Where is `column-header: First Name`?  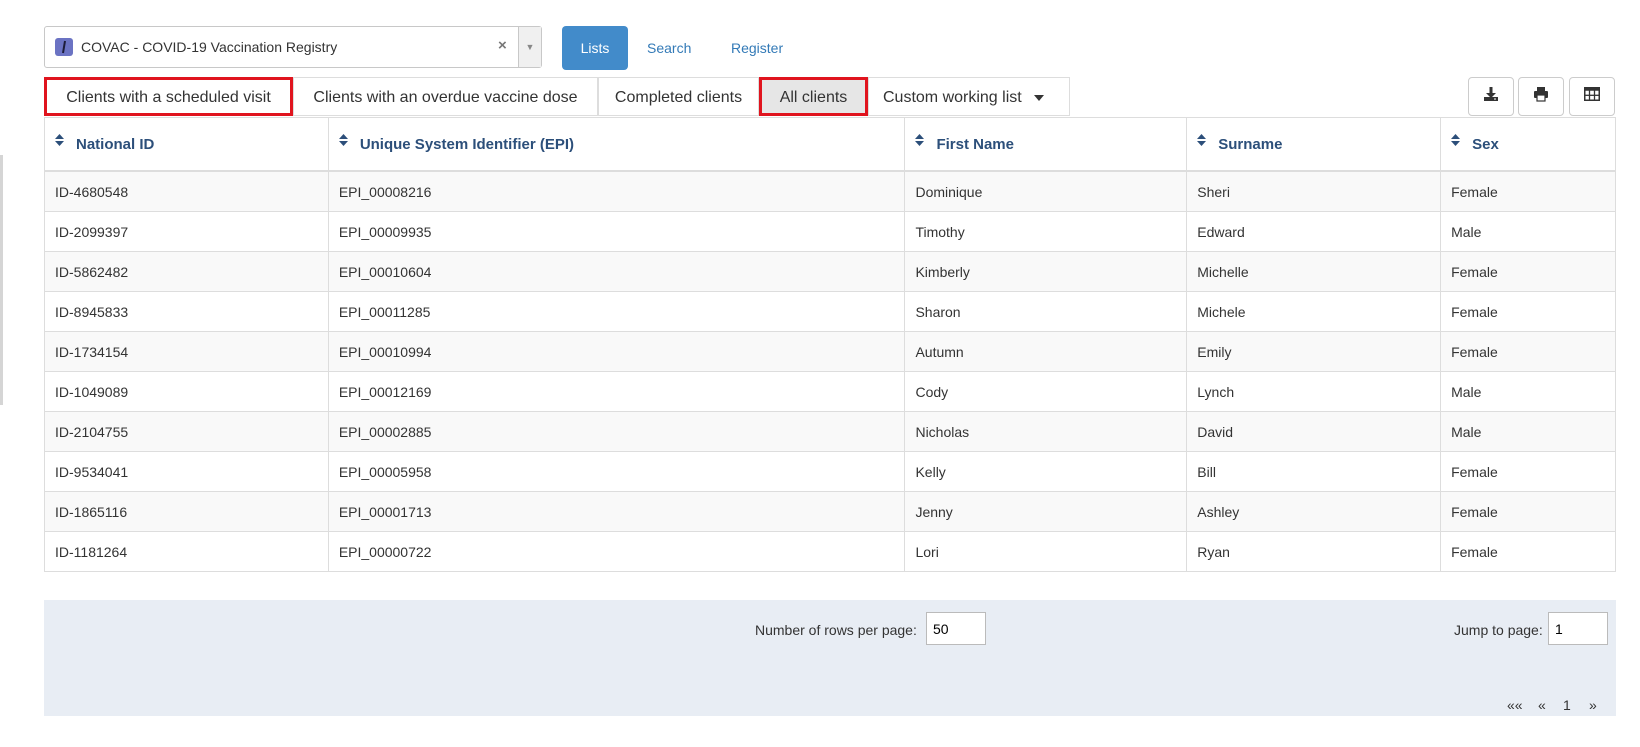 column-header: First Name is located at coordinates (1046, 144).